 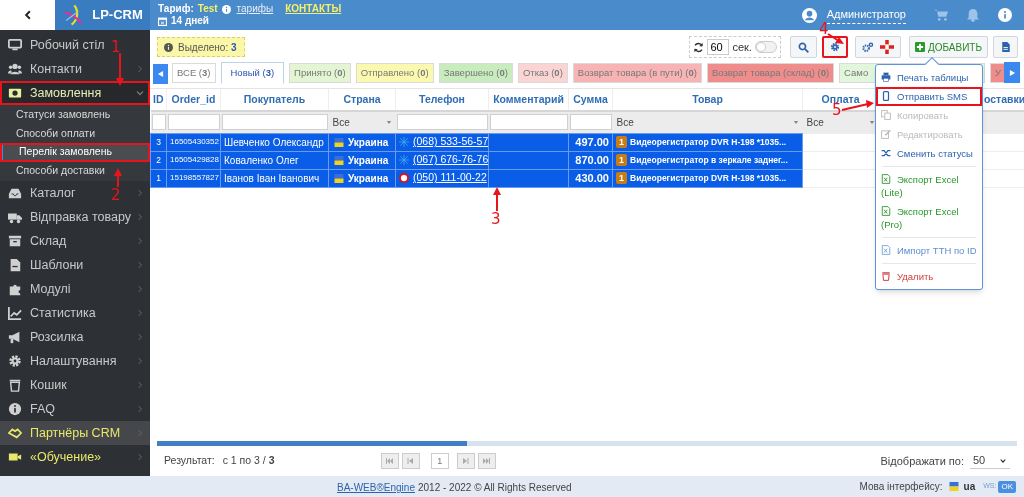 I want to click on flag-icon, so click(x=339, y=178).